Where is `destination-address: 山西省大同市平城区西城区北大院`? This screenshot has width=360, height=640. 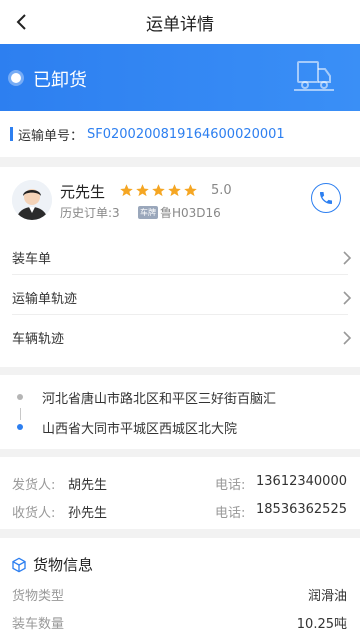 destination-address: 山西省大同市平城区西城区北大院 is located at coordinates (140, 429).